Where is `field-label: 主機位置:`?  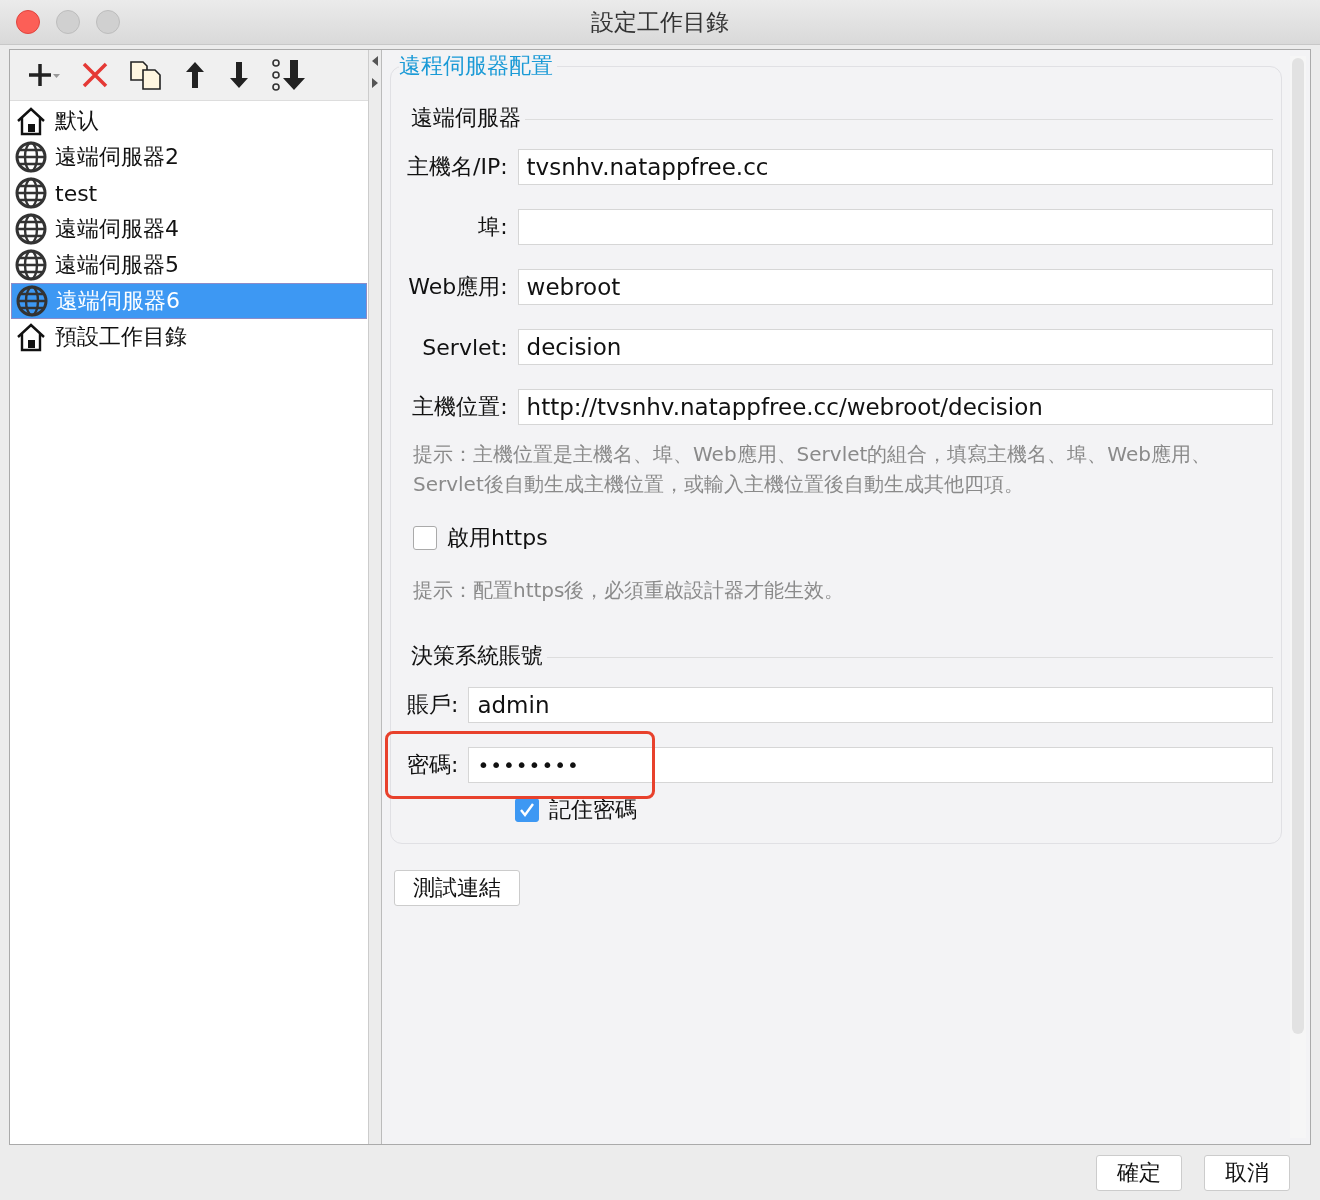 field-label: 主機位置: is located at coordinates (459, 407).